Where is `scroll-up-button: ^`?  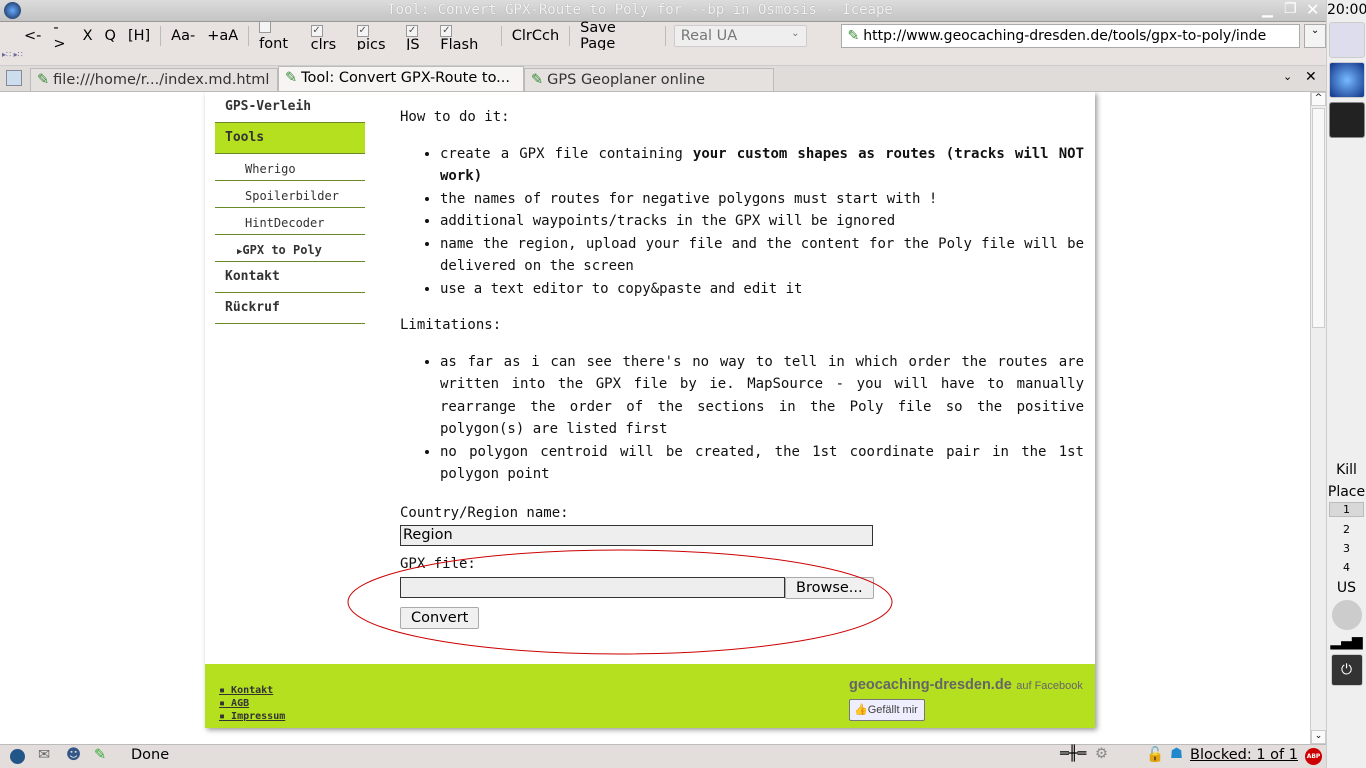 scroll-up-button: ^ is located at coordinates (1318, 99).